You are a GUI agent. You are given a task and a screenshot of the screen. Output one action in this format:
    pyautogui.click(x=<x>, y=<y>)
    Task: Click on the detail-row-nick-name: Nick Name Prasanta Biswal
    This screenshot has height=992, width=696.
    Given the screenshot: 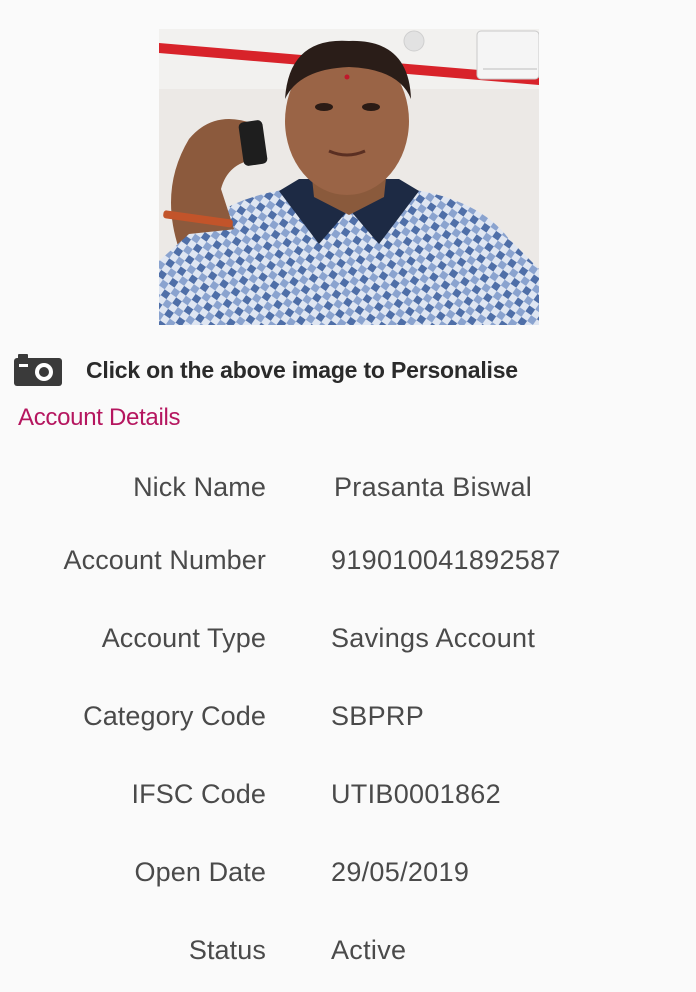 What is the action you would take?
    pyautogui.click(x=348, y=492)
    